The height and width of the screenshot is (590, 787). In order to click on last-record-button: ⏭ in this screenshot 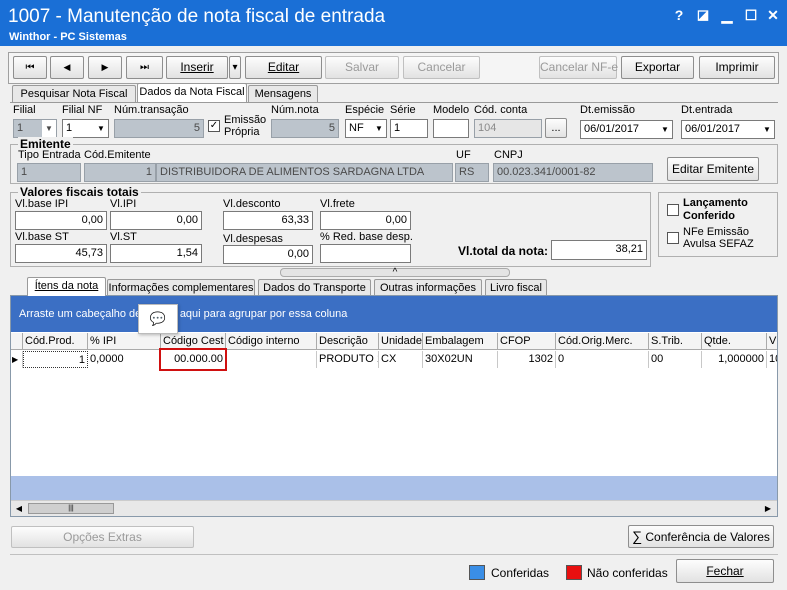, I will do `click(144, 67)`.